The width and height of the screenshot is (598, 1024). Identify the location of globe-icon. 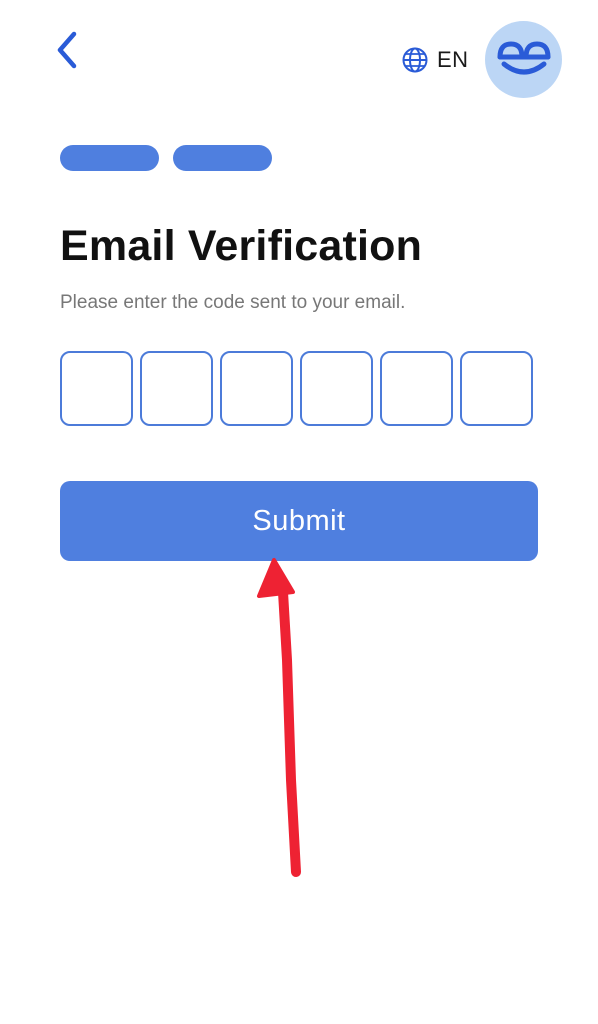
(415, 60).